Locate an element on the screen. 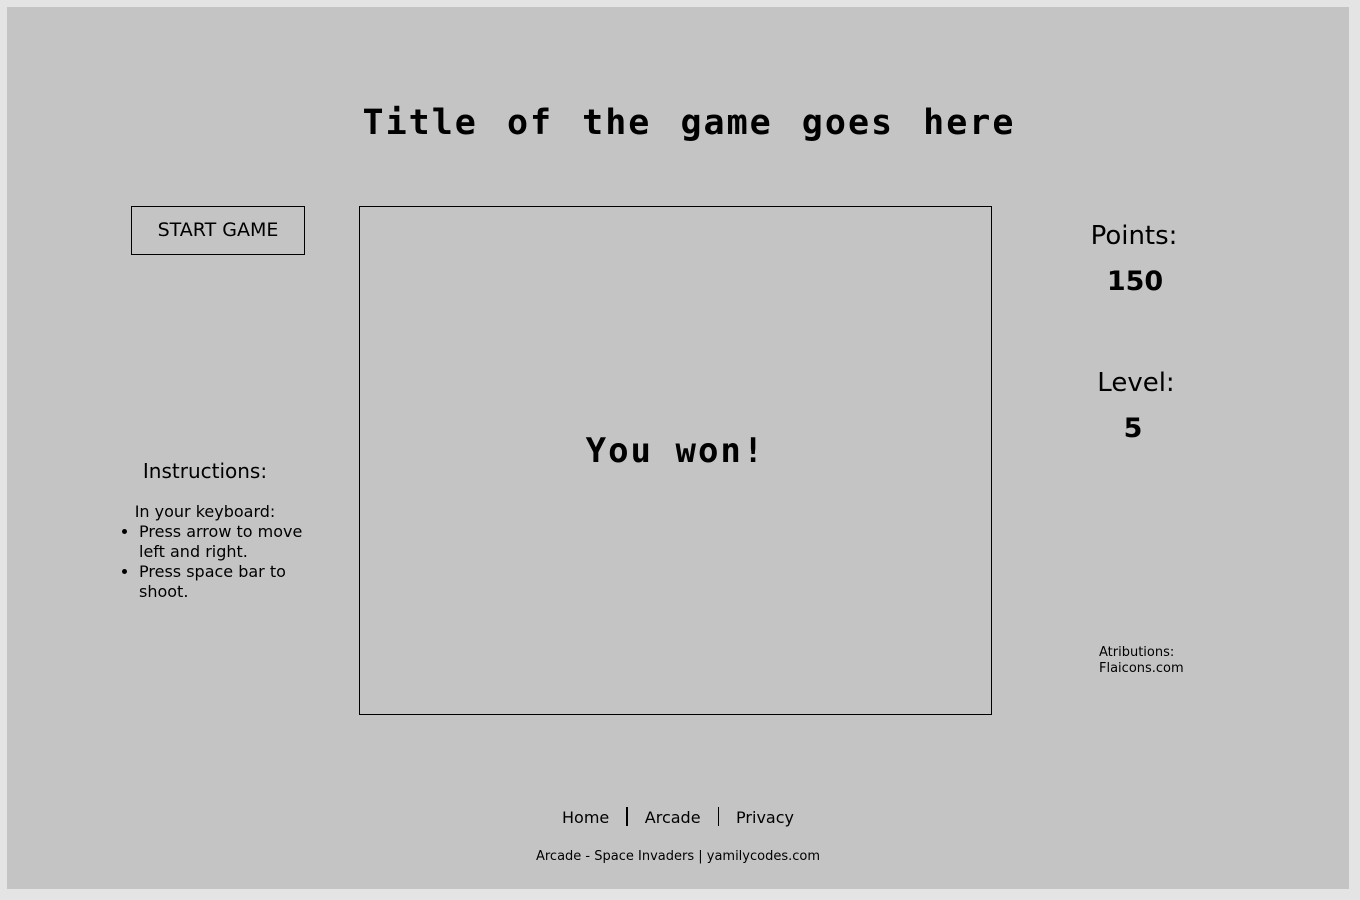 The image size is (1360, 900). points-label: Points: is located at coordinates (1134, 236).